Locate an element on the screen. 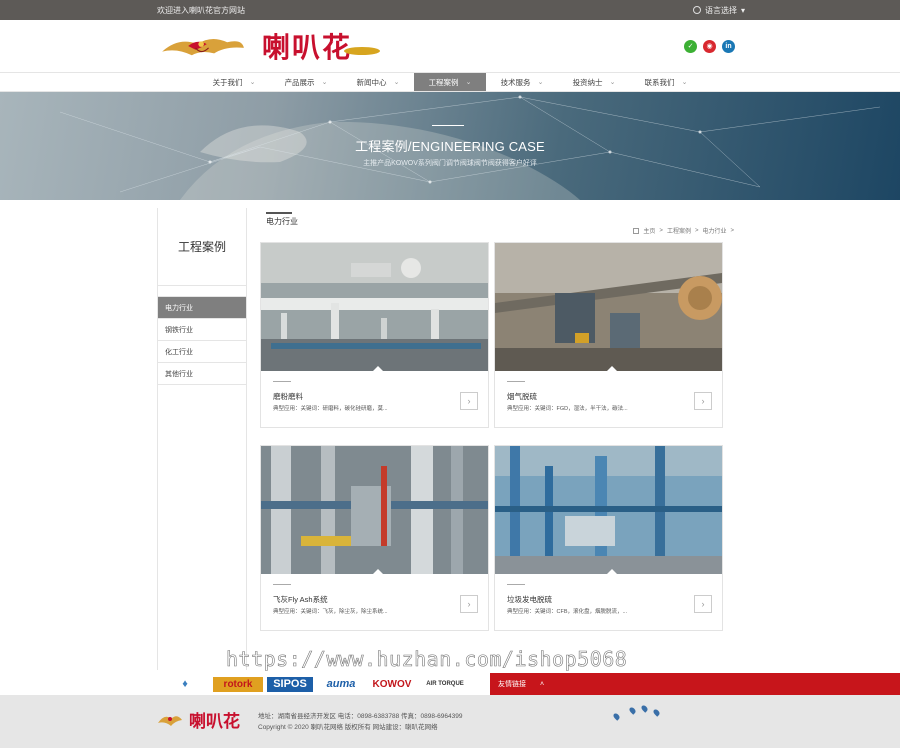 Image resolution: width=900 pixels, height=748 pixels. nav-label: 新闻中心 is located at coordinates (371, 82).